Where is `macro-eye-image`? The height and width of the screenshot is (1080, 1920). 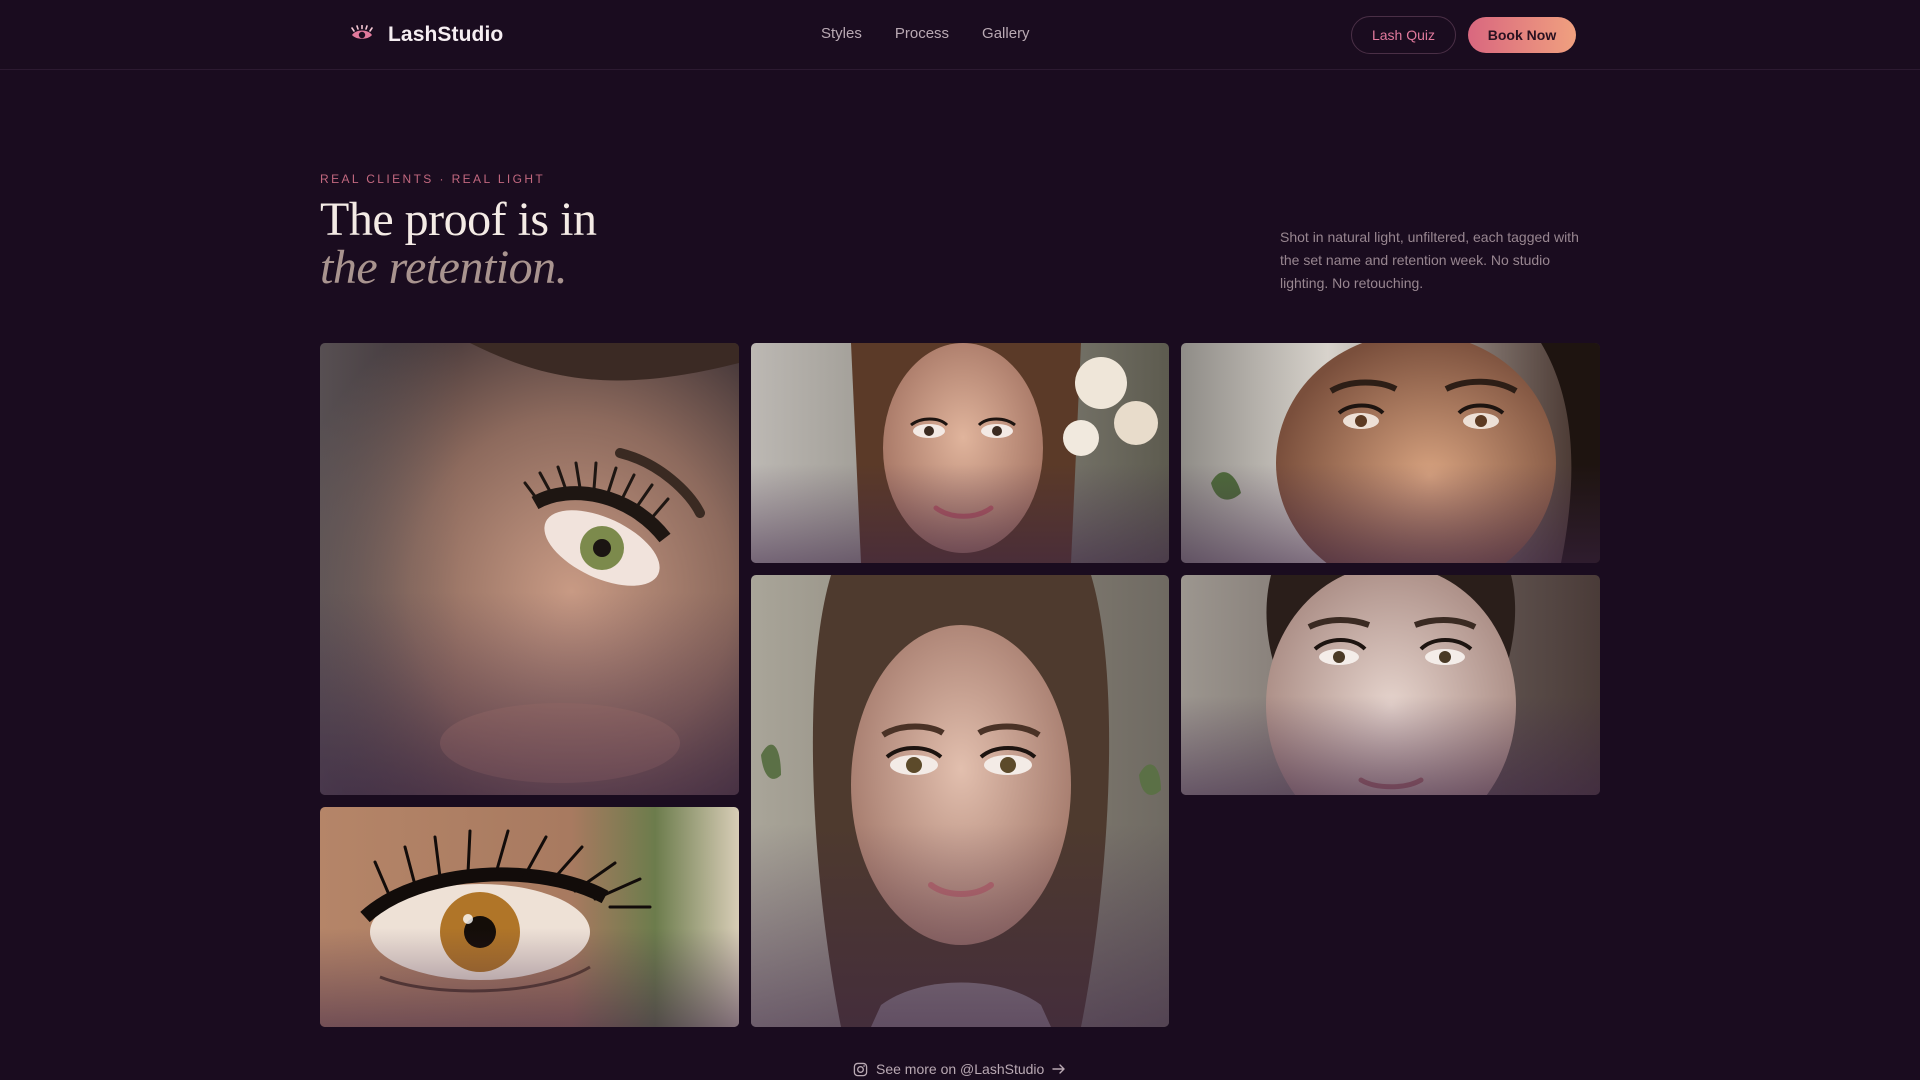
macro-eye-image is located at coordinates (529, 917).